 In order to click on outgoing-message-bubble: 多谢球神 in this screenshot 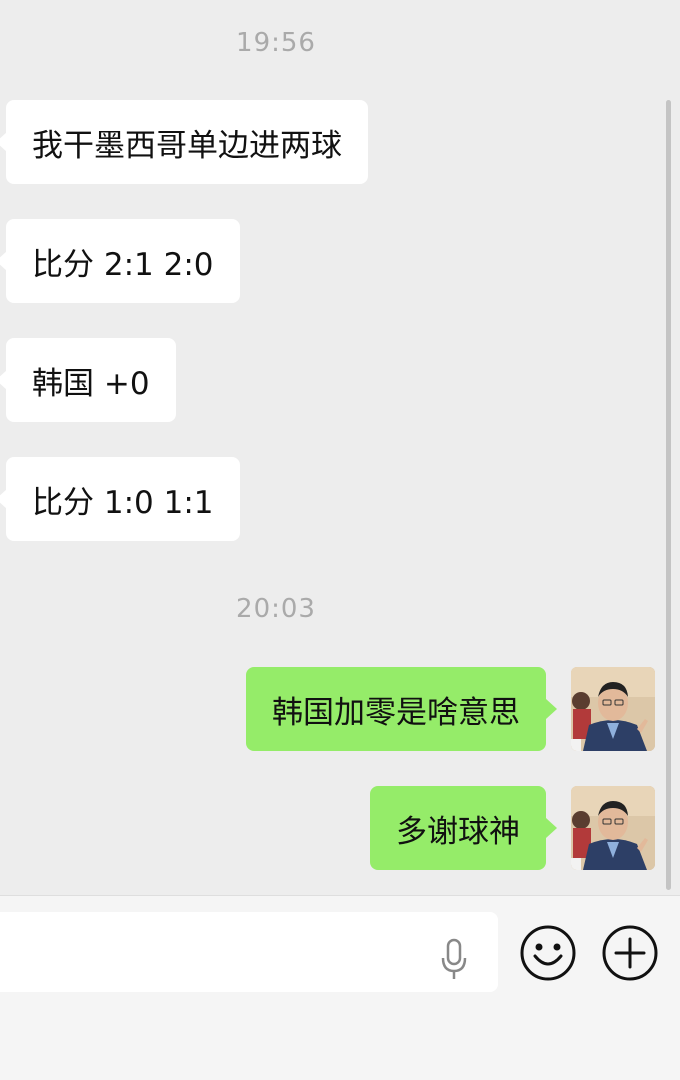, I will do `click(463, 828)`.